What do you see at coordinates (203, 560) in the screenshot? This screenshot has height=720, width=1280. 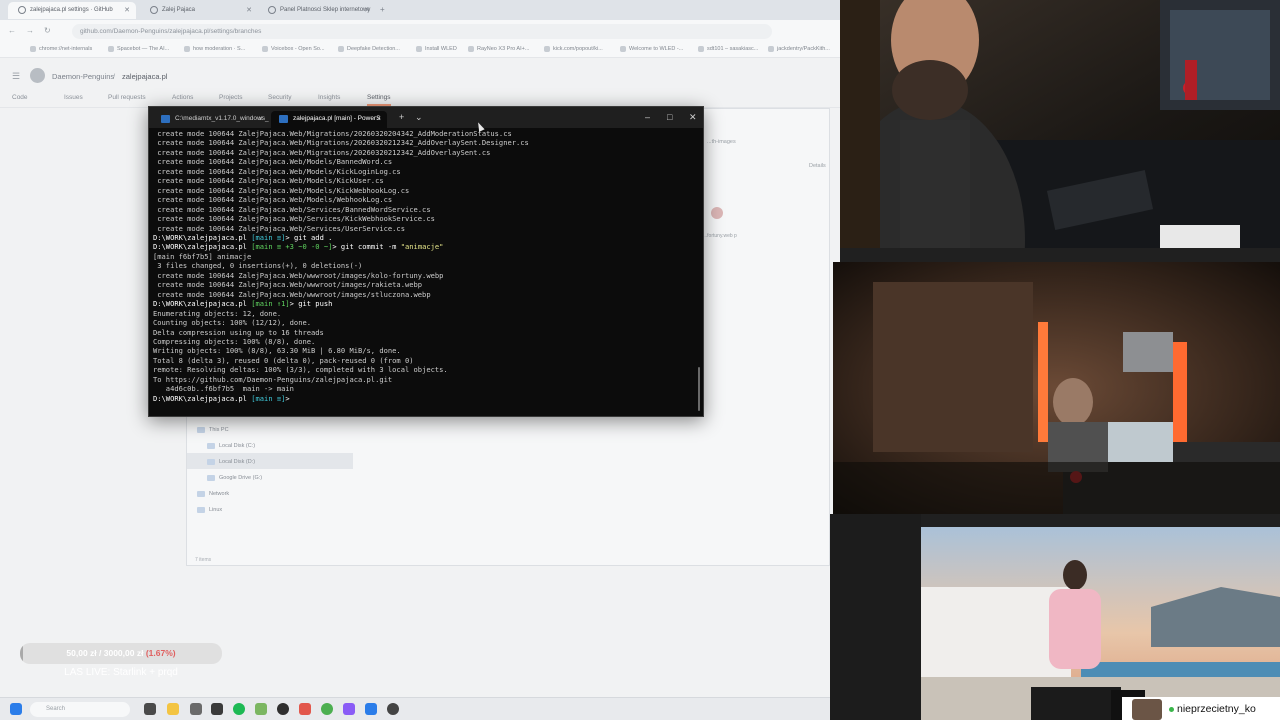 I see `item-count: 7 items` at bounding box center [203, 560].